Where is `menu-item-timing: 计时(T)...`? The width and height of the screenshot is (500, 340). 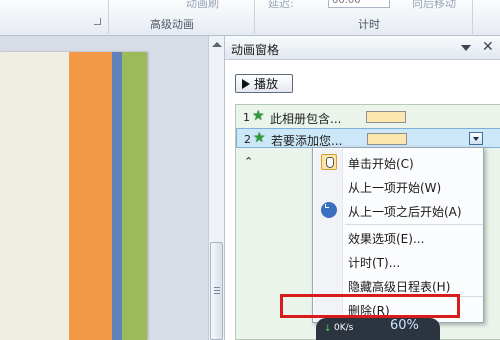 menu-item-timing: 计时(T)... is located at coordinates (399, 261).